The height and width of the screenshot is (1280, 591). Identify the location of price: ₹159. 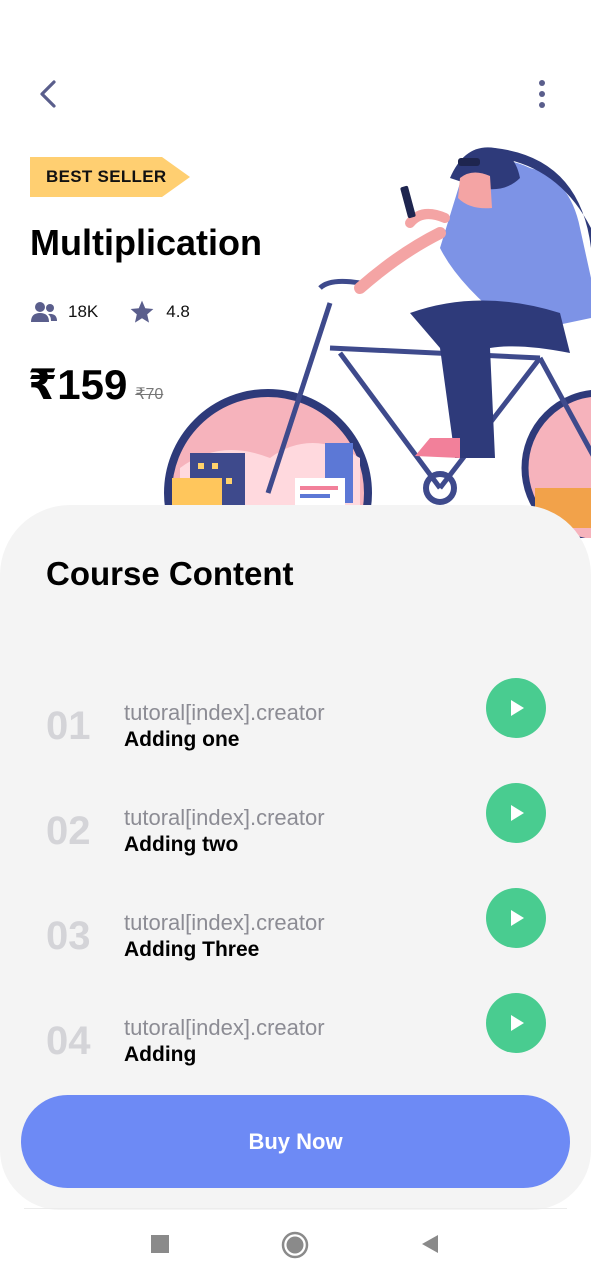
(78, 384).